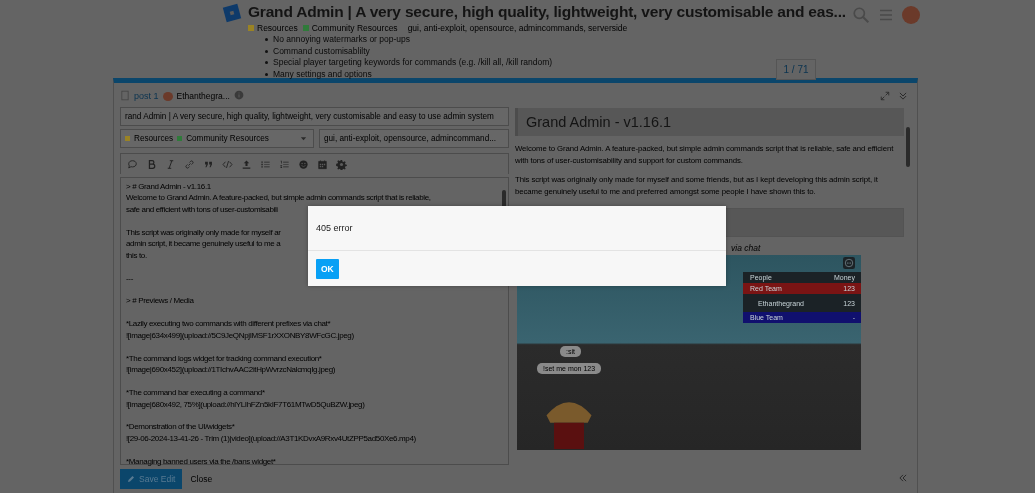 The height and width of the screenshot is (493, 1035). I want to click on menu-icon, so click(885, 15).